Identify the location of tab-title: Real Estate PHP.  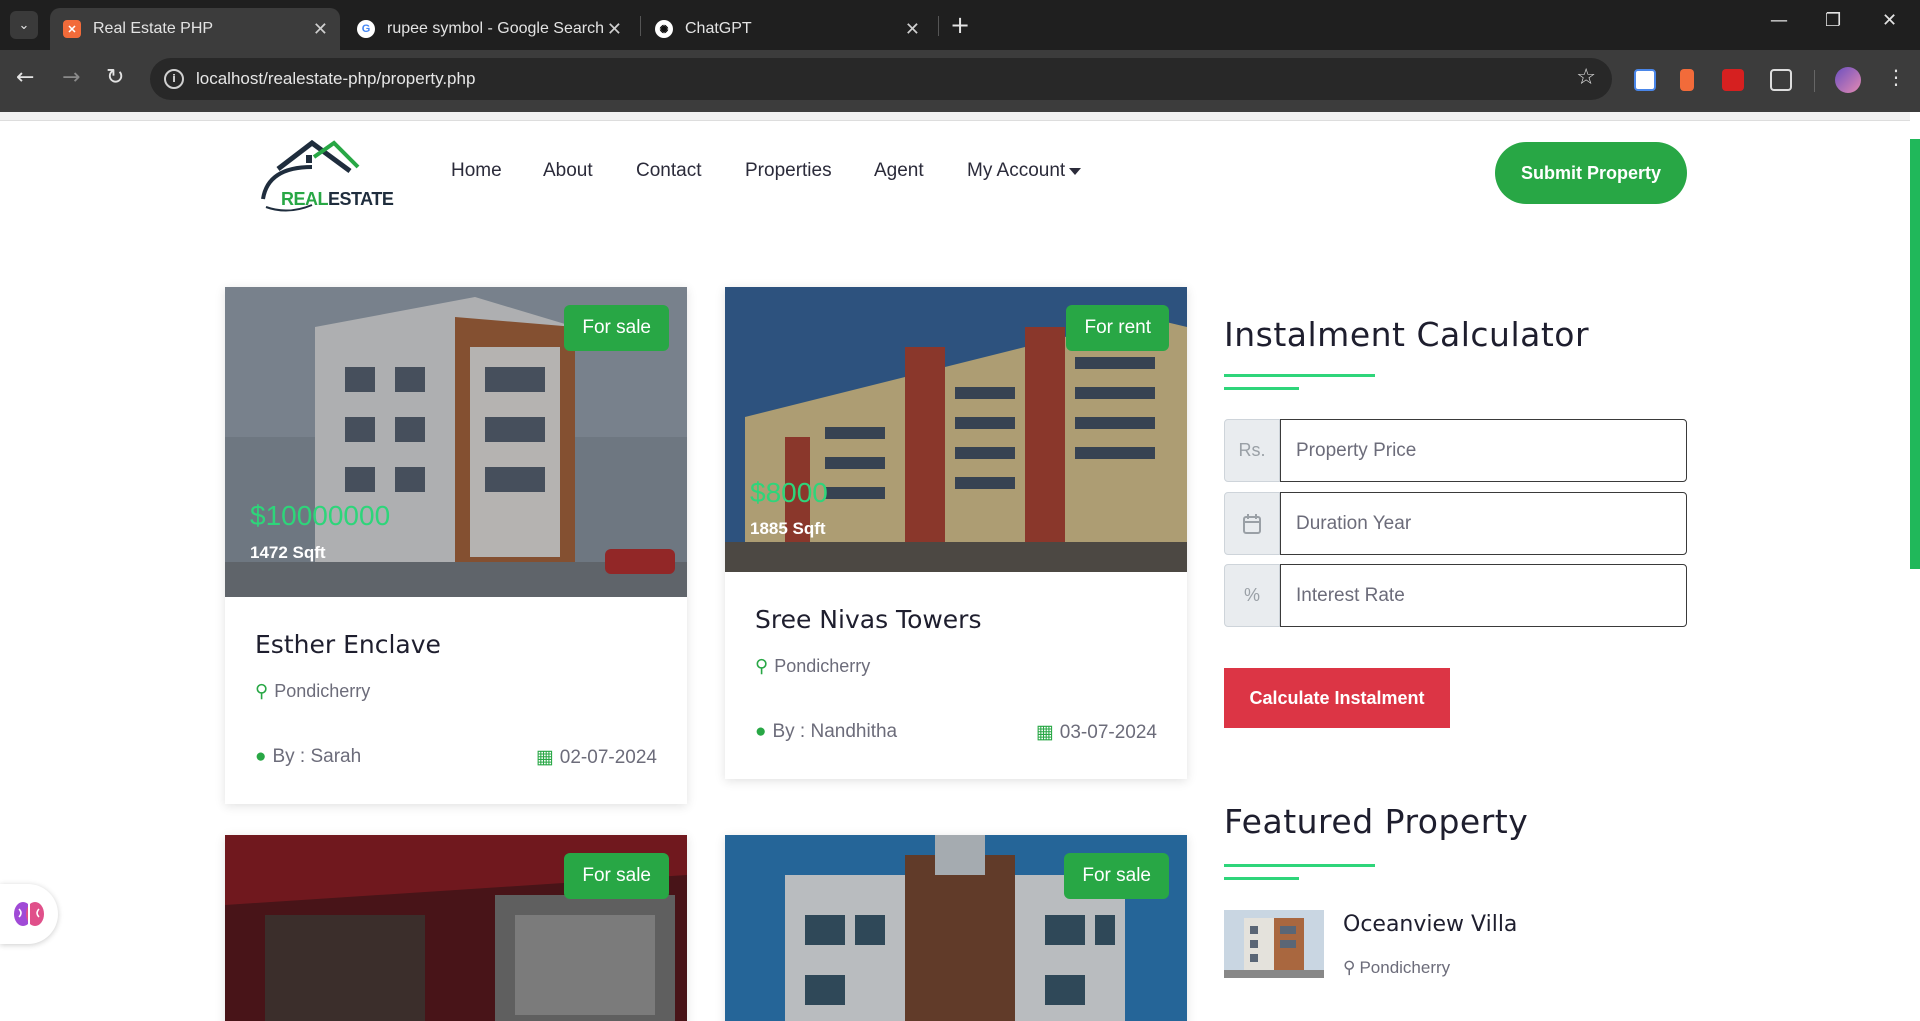
(153, 28).